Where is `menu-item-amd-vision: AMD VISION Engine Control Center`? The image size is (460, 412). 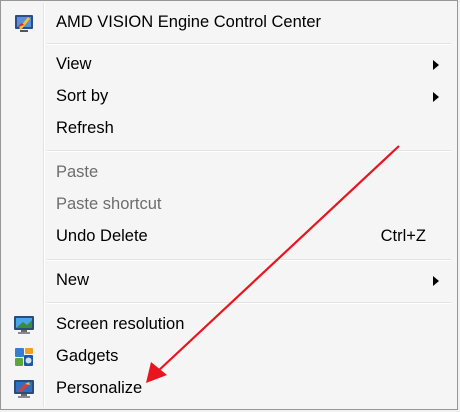
menu-item-amd-vision: AMD VISION Engine Control Center is located at coordinates (229, 23).